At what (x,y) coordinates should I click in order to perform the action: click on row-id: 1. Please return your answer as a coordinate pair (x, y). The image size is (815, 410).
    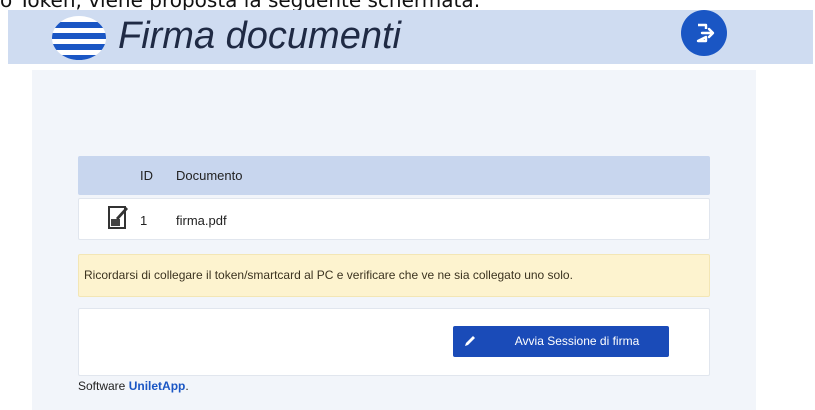
    Looking at the image, I should click on (144, 220).